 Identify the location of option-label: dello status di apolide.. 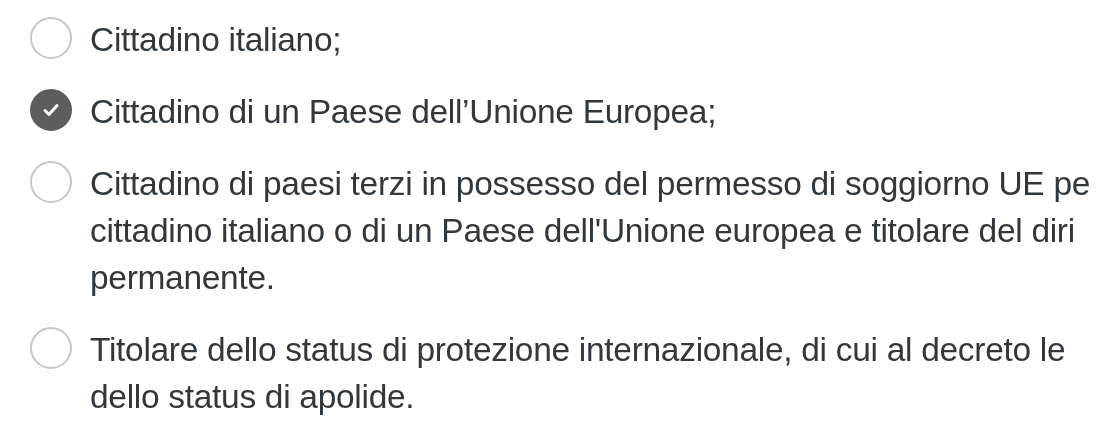
(253, 397).